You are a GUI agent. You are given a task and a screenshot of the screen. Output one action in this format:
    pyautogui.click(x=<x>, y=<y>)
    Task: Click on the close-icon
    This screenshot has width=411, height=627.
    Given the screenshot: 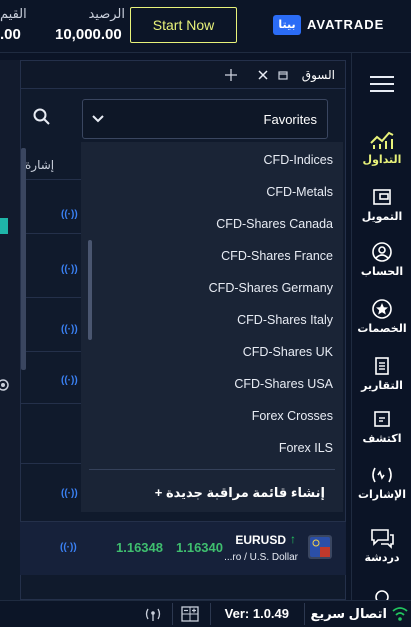 What is the action you would take?
    pyautogui.click(x=263, y=75)
    